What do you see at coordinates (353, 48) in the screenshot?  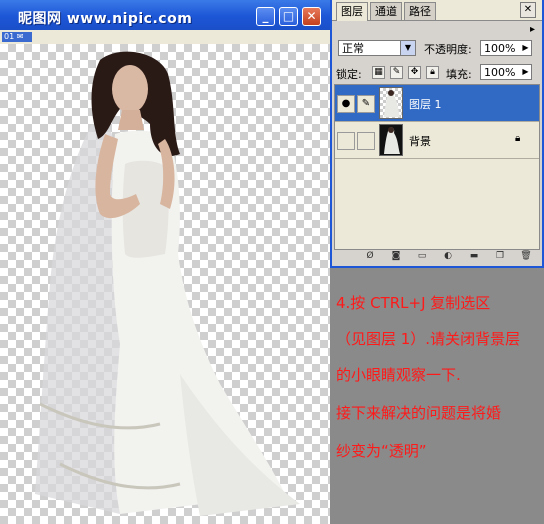 I see `blend-mode-value: 正常` at bounding box center [353, 48].